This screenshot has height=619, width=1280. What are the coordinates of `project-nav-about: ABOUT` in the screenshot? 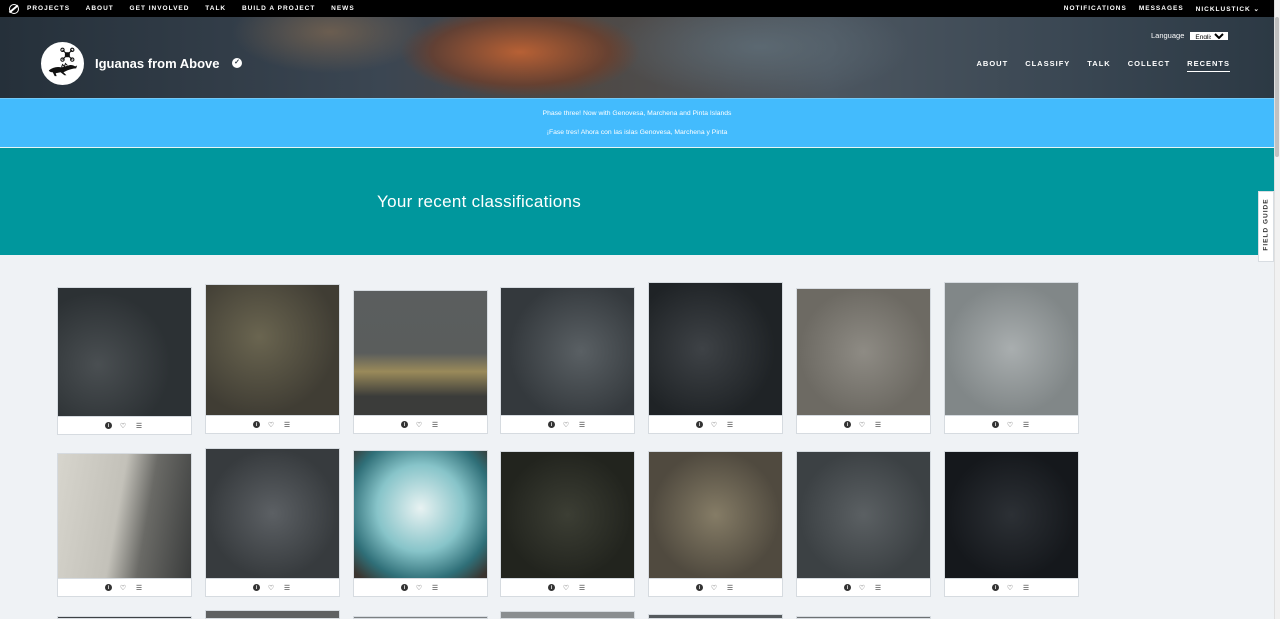 It's located at (993, 65).